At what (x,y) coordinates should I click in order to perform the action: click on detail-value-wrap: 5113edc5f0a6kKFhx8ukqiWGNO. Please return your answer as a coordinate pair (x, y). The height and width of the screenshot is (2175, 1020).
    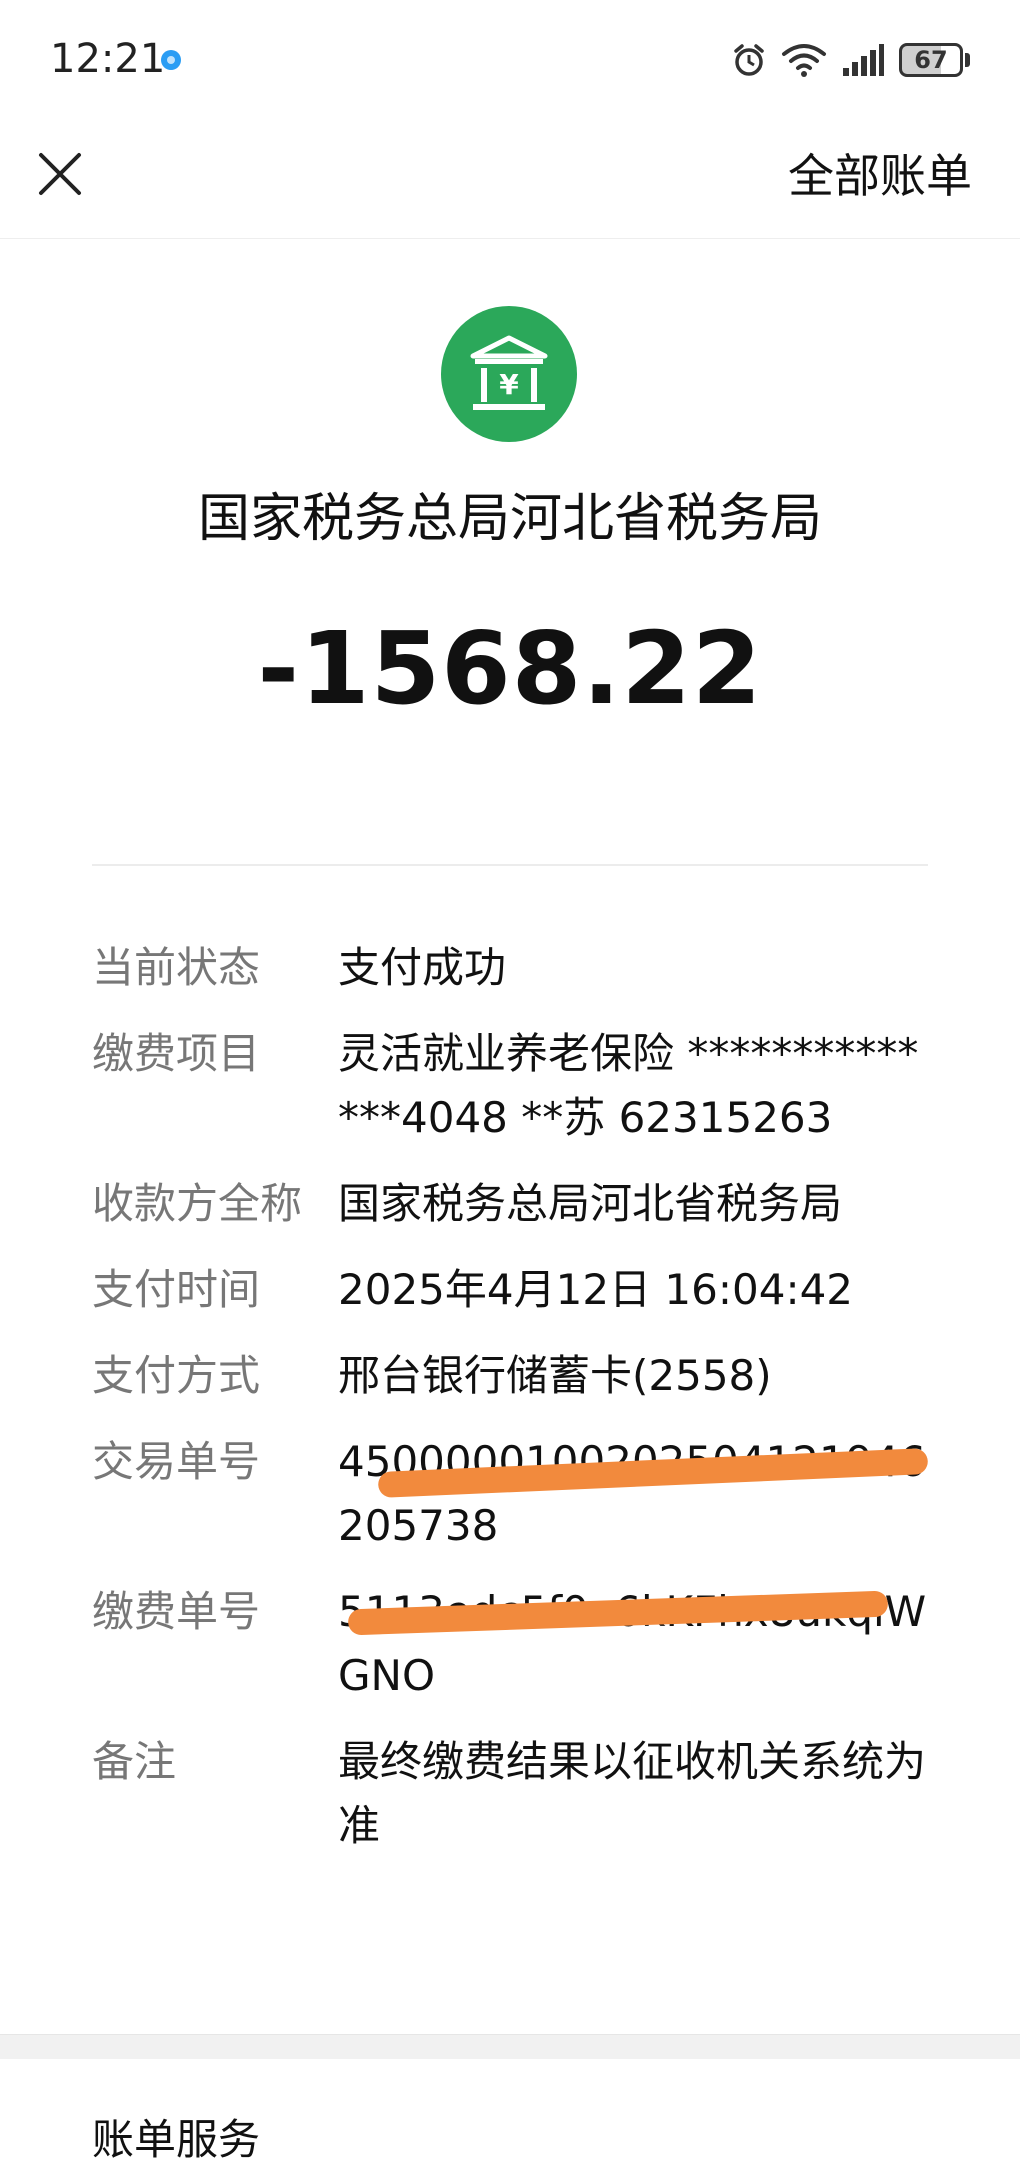
    Looking at the image, I should click on (633, 1644).